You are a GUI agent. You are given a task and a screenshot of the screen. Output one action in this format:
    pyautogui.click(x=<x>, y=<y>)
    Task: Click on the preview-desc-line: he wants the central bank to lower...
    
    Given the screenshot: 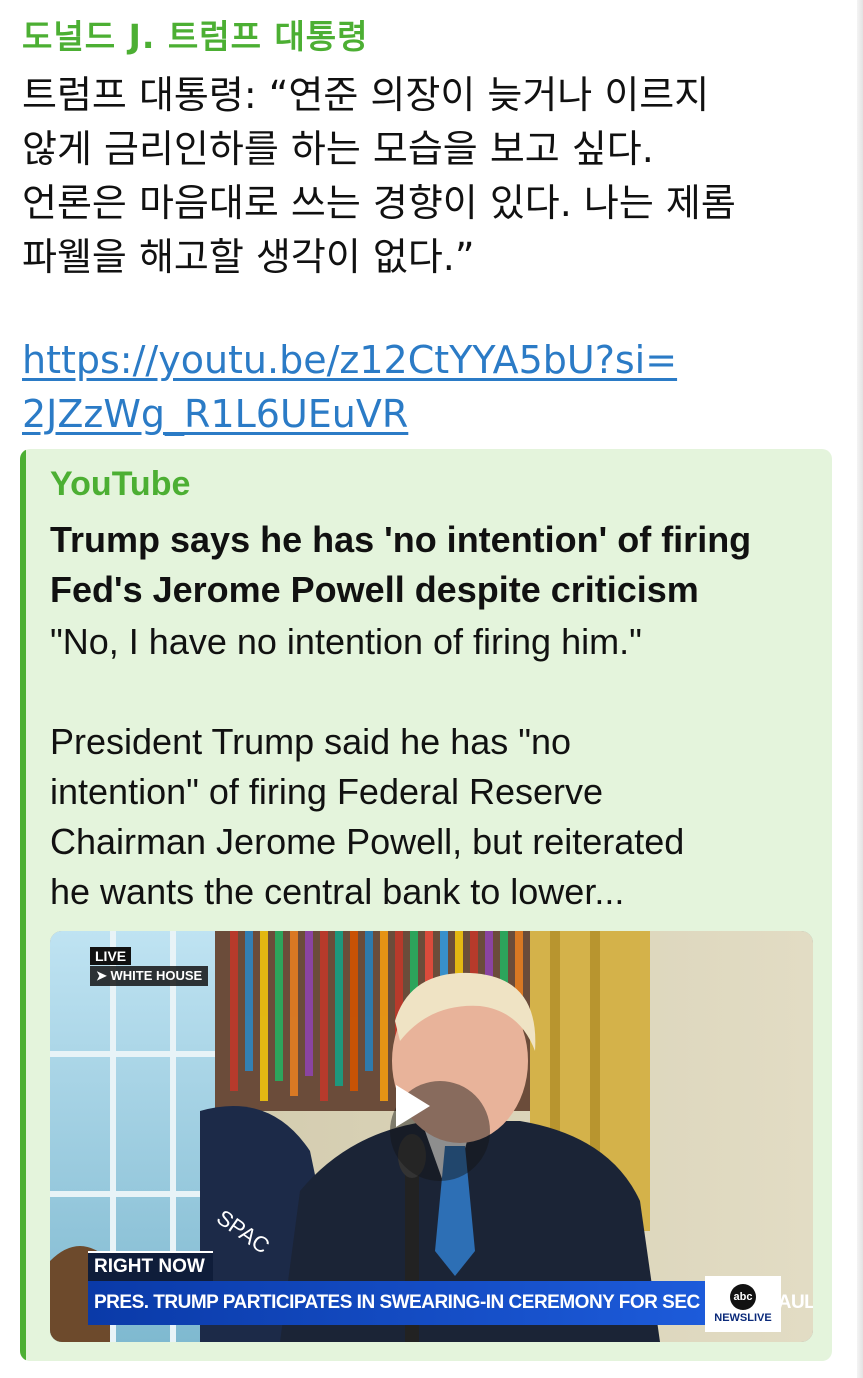 What is the action you would take?
    pyautogui.click(x=337, y=891)
    